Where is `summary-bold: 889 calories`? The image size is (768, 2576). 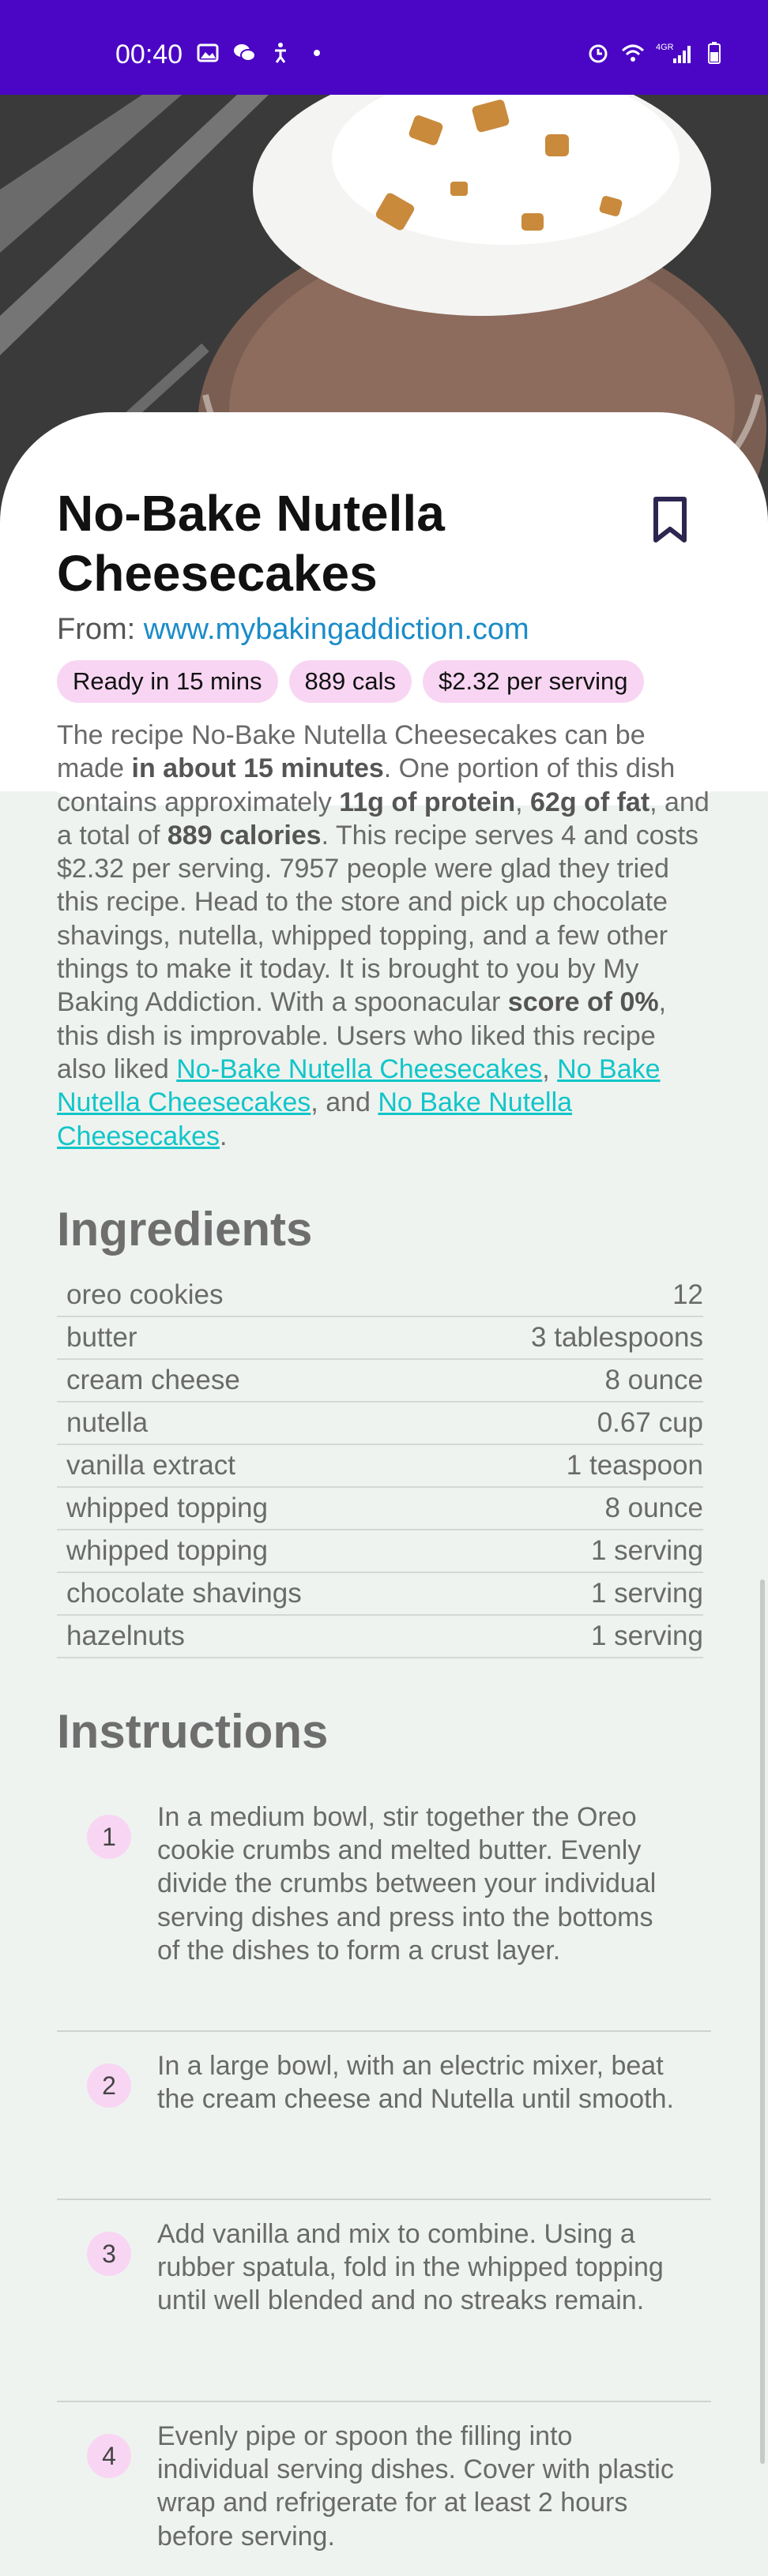
summary-bold: 889 calories is located at coordinates (244, 835).